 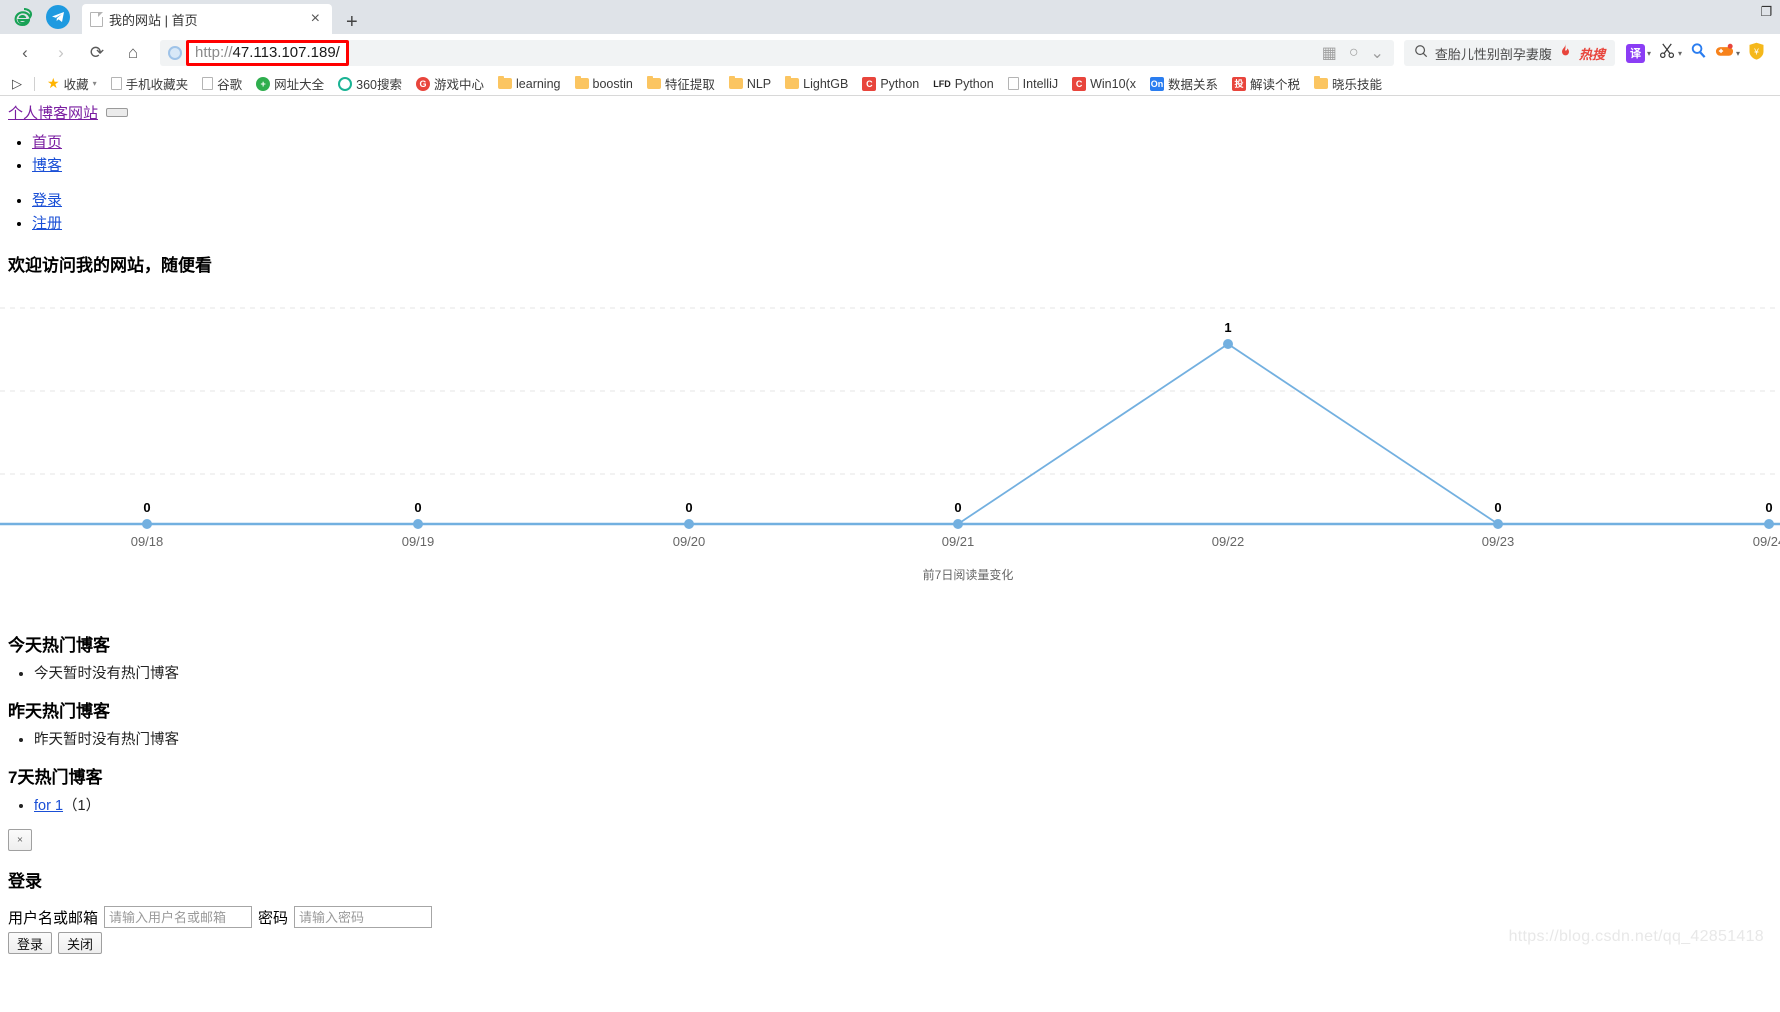 What do you see at coordinates (777, 53) in the screenshot?
I see `address-bar: http://47.113.107.189/ ▦ ○ ⌄` at bounding box center [777, 53].